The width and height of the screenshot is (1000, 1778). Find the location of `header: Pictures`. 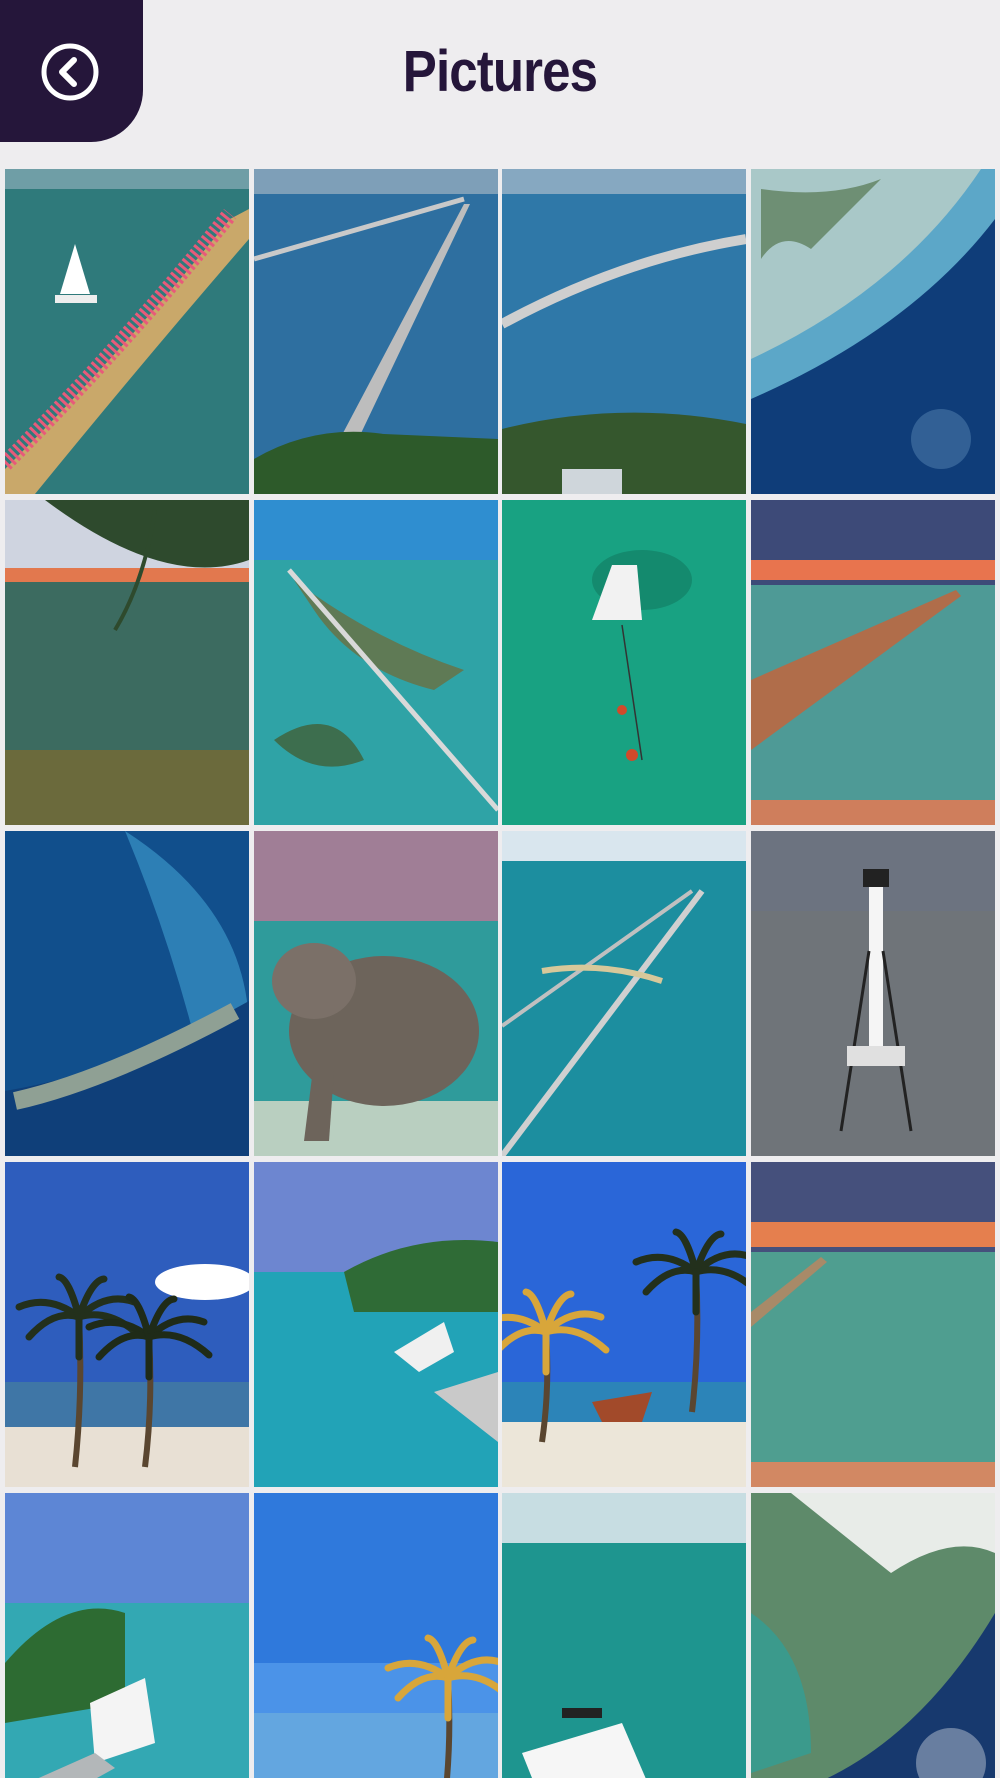

header: Pictures is located at coordinates (500, 80).